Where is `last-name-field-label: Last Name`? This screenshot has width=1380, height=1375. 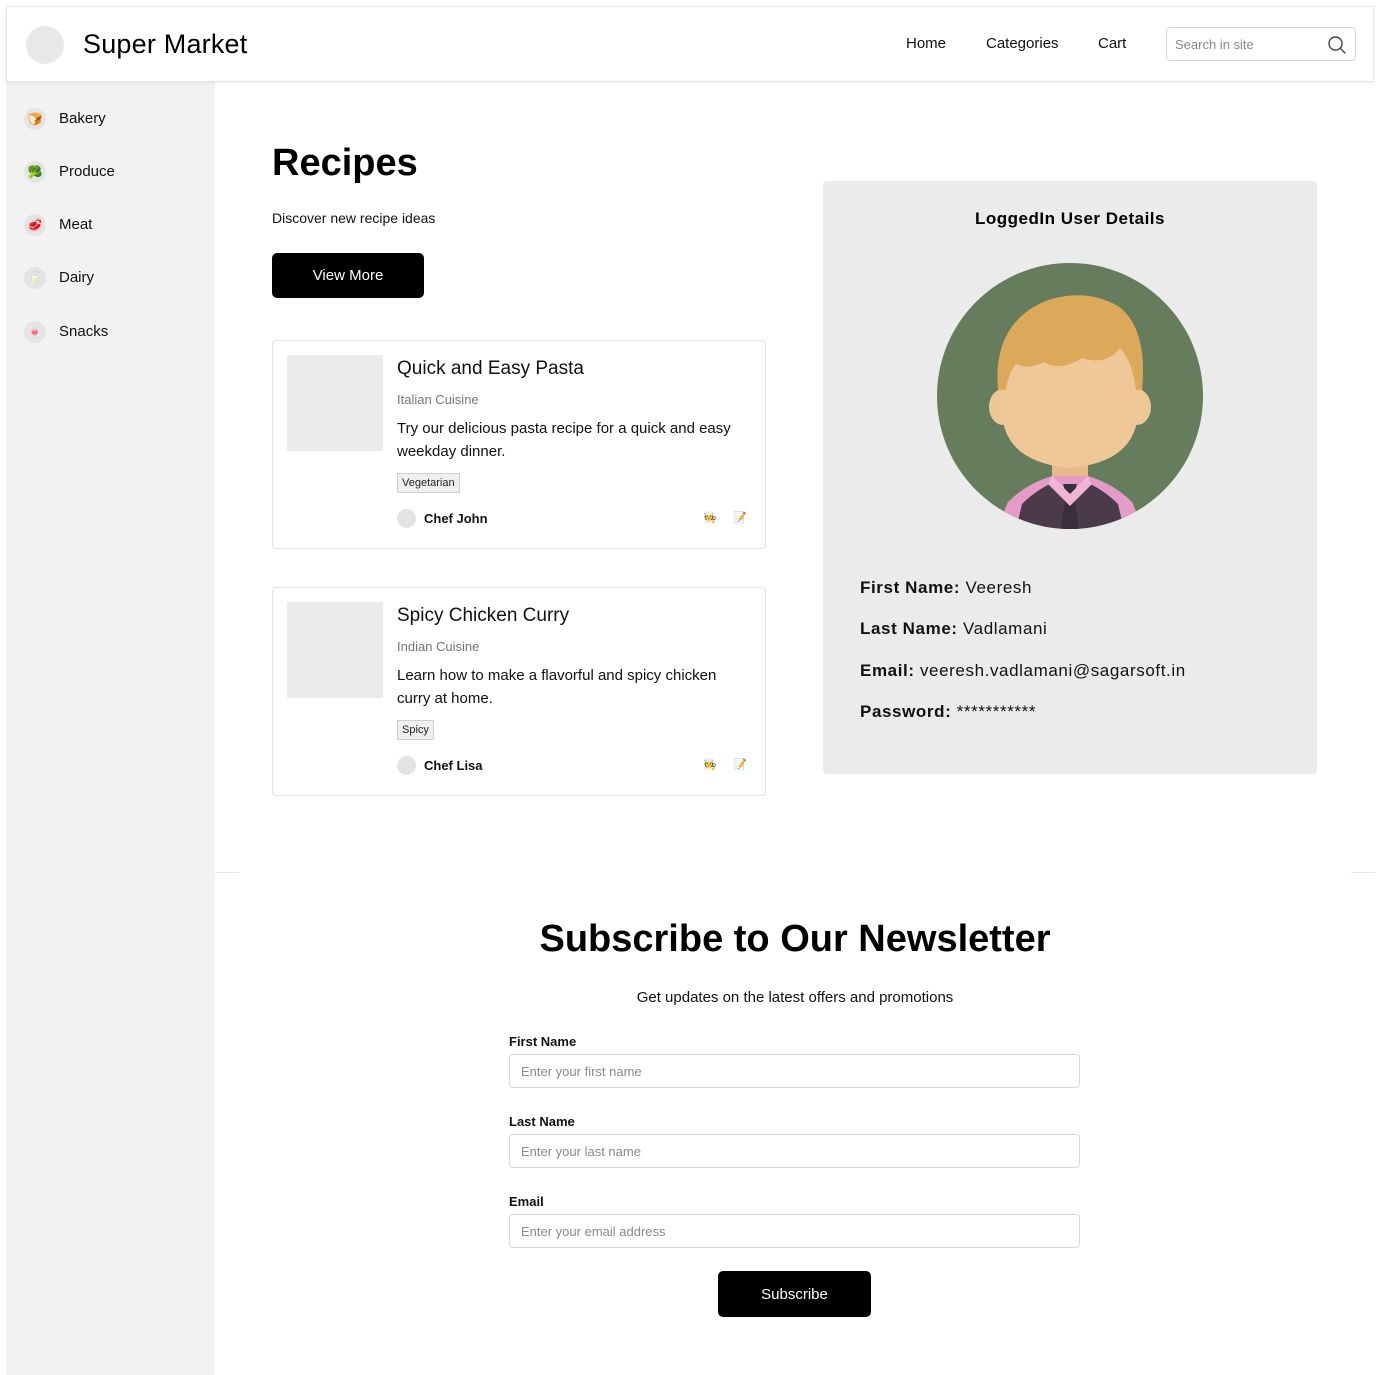 last-name-field-label: Last Name is located at coordinates (542, 1121).